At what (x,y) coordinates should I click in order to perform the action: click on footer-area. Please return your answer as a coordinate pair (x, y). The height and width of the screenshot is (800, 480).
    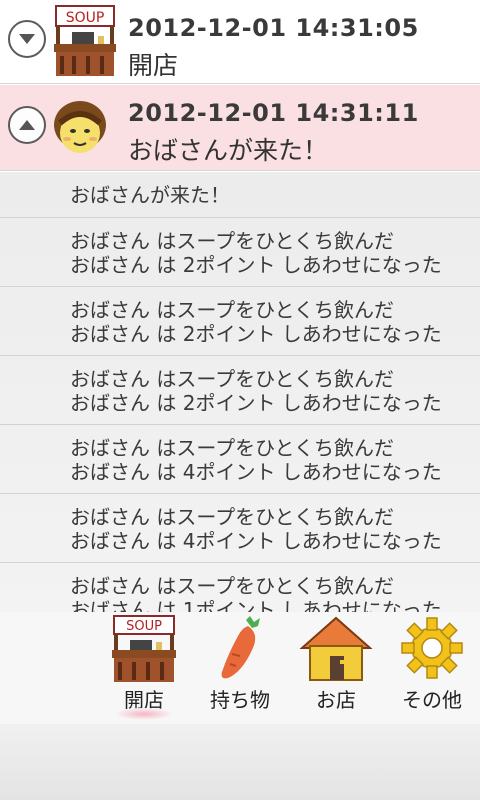
    Looking at the image, I should click on (240, 762).